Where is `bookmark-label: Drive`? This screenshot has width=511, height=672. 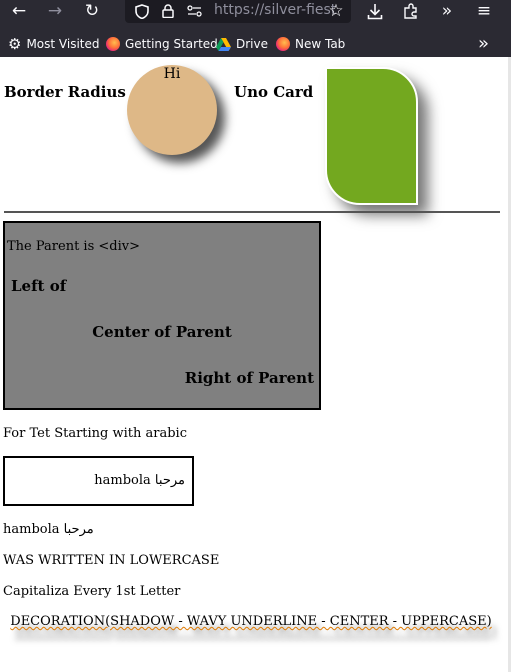
bookmark-label: Drive is located at coordinates (252, 44).